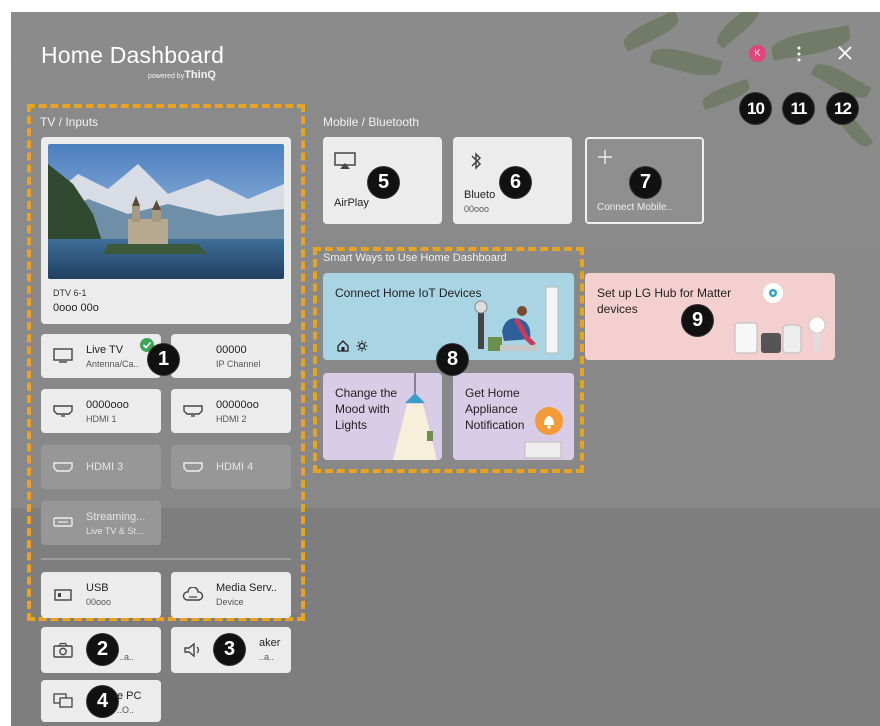 Image resolution: width=880 pixels, height=726 pixels. I want to click on appliance-notification-card: Get Home Appliance Notification, so click(513, 416).